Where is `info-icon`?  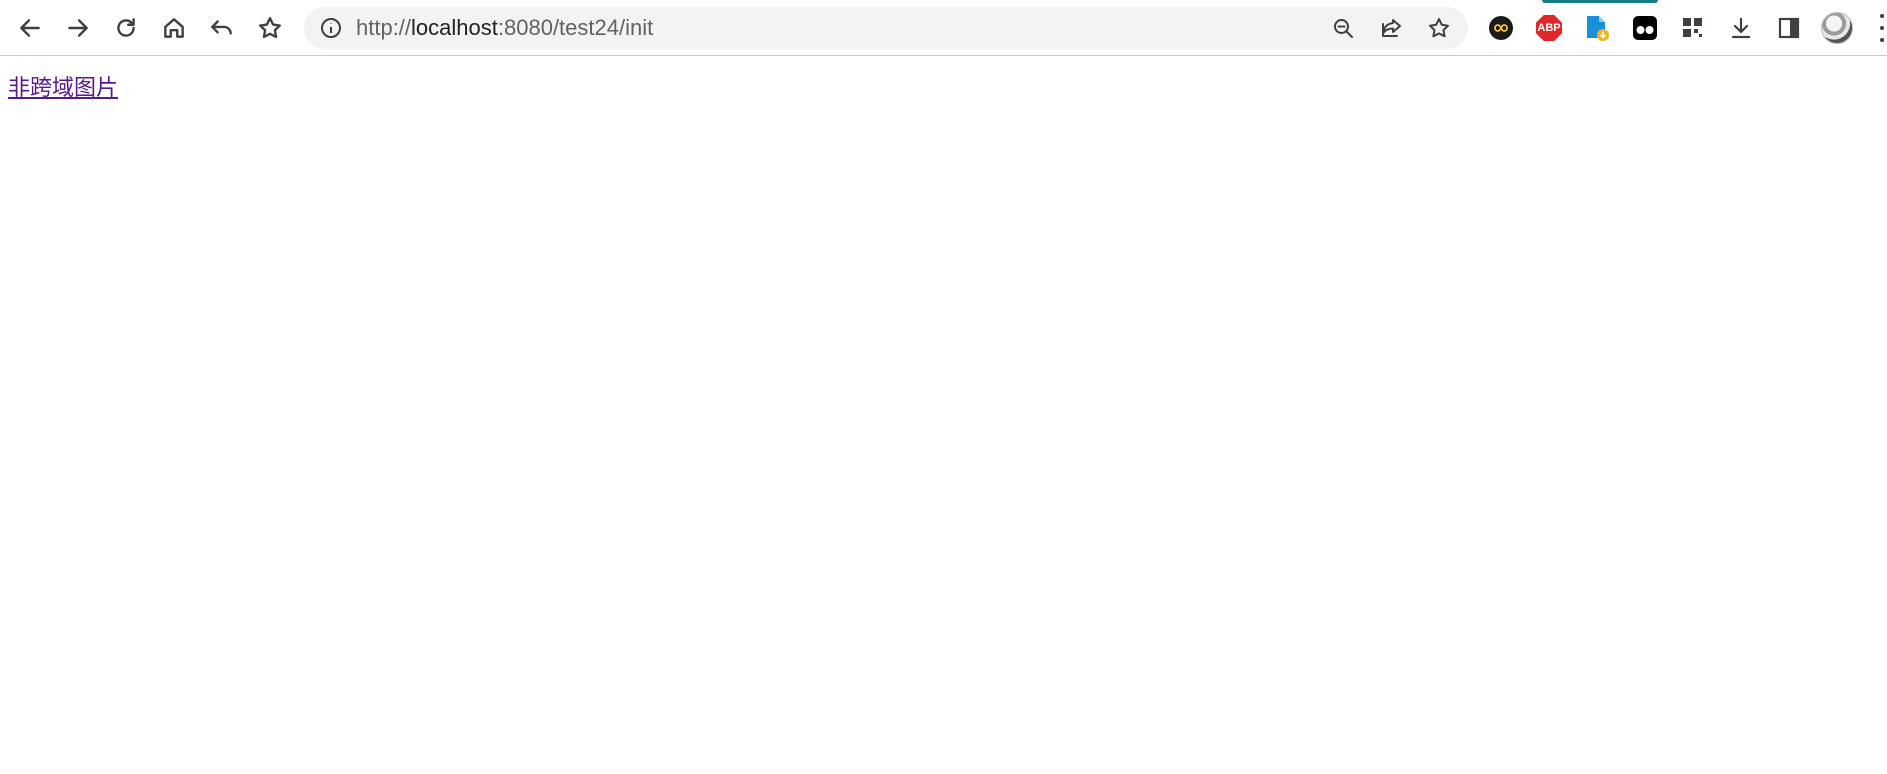
info-icon is located at coordinates (331, 28).